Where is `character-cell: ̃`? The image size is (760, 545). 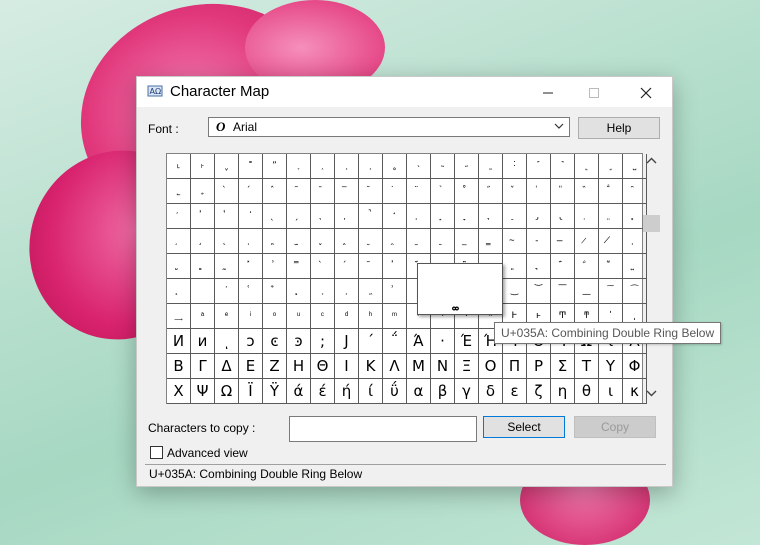 character-cell: ̃ is located at coordinates (299, 191).